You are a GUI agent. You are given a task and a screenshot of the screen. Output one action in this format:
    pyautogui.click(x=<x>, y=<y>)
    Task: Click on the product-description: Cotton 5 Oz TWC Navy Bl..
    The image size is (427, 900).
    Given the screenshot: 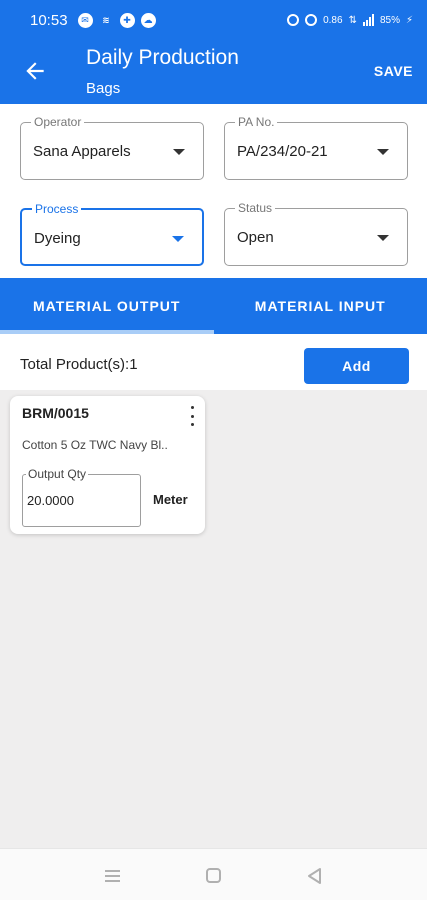 What is the action you would take?
    pyautogui.click(x=95, y=445)
    